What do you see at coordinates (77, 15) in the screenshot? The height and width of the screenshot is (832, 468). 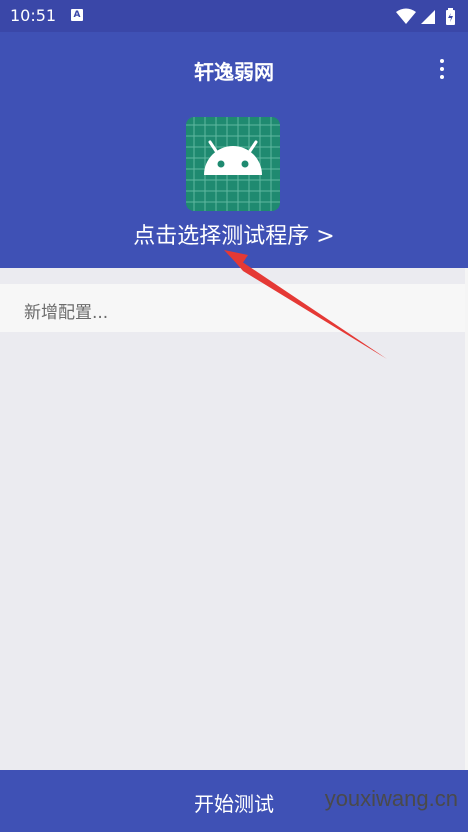 I see `notification-icon: A` at bounding box center [77, 15].